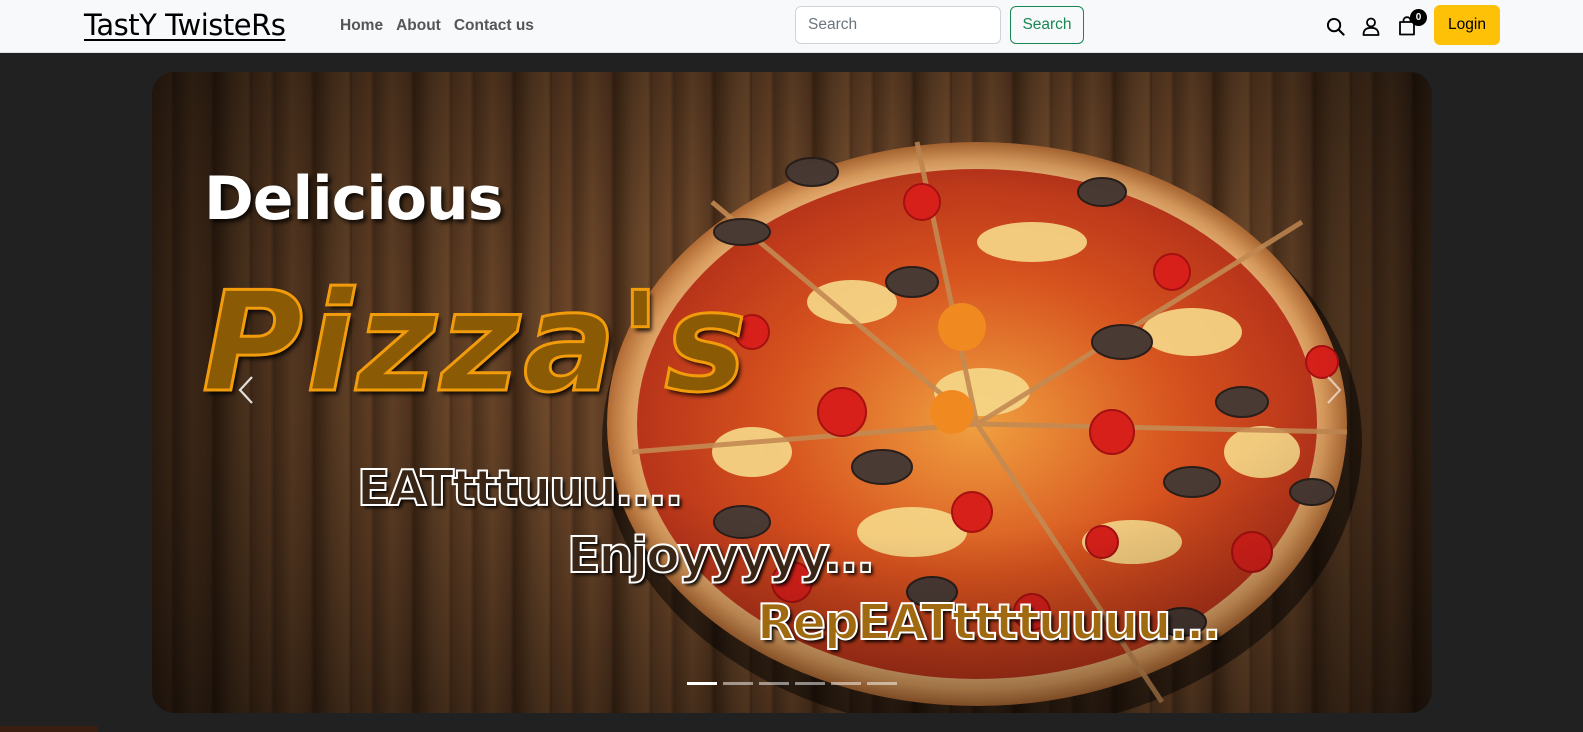 The width and height of the screenshot is (1583, 732). Describe the element at coordinates (49, 729) in the screenshot. I see `next-section-edge` at that location.